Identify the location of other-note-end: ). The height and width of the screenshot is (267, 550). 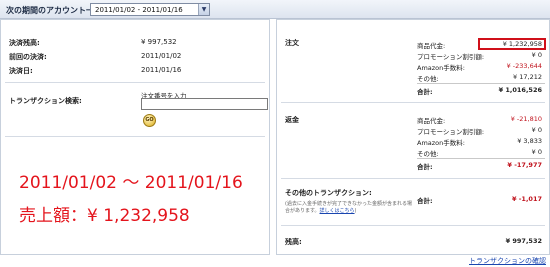
(355, 211).